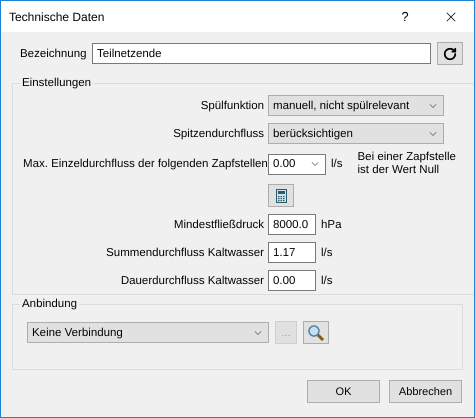  I want to click on dropdown: Keine Verbindung, so click(148, 332).